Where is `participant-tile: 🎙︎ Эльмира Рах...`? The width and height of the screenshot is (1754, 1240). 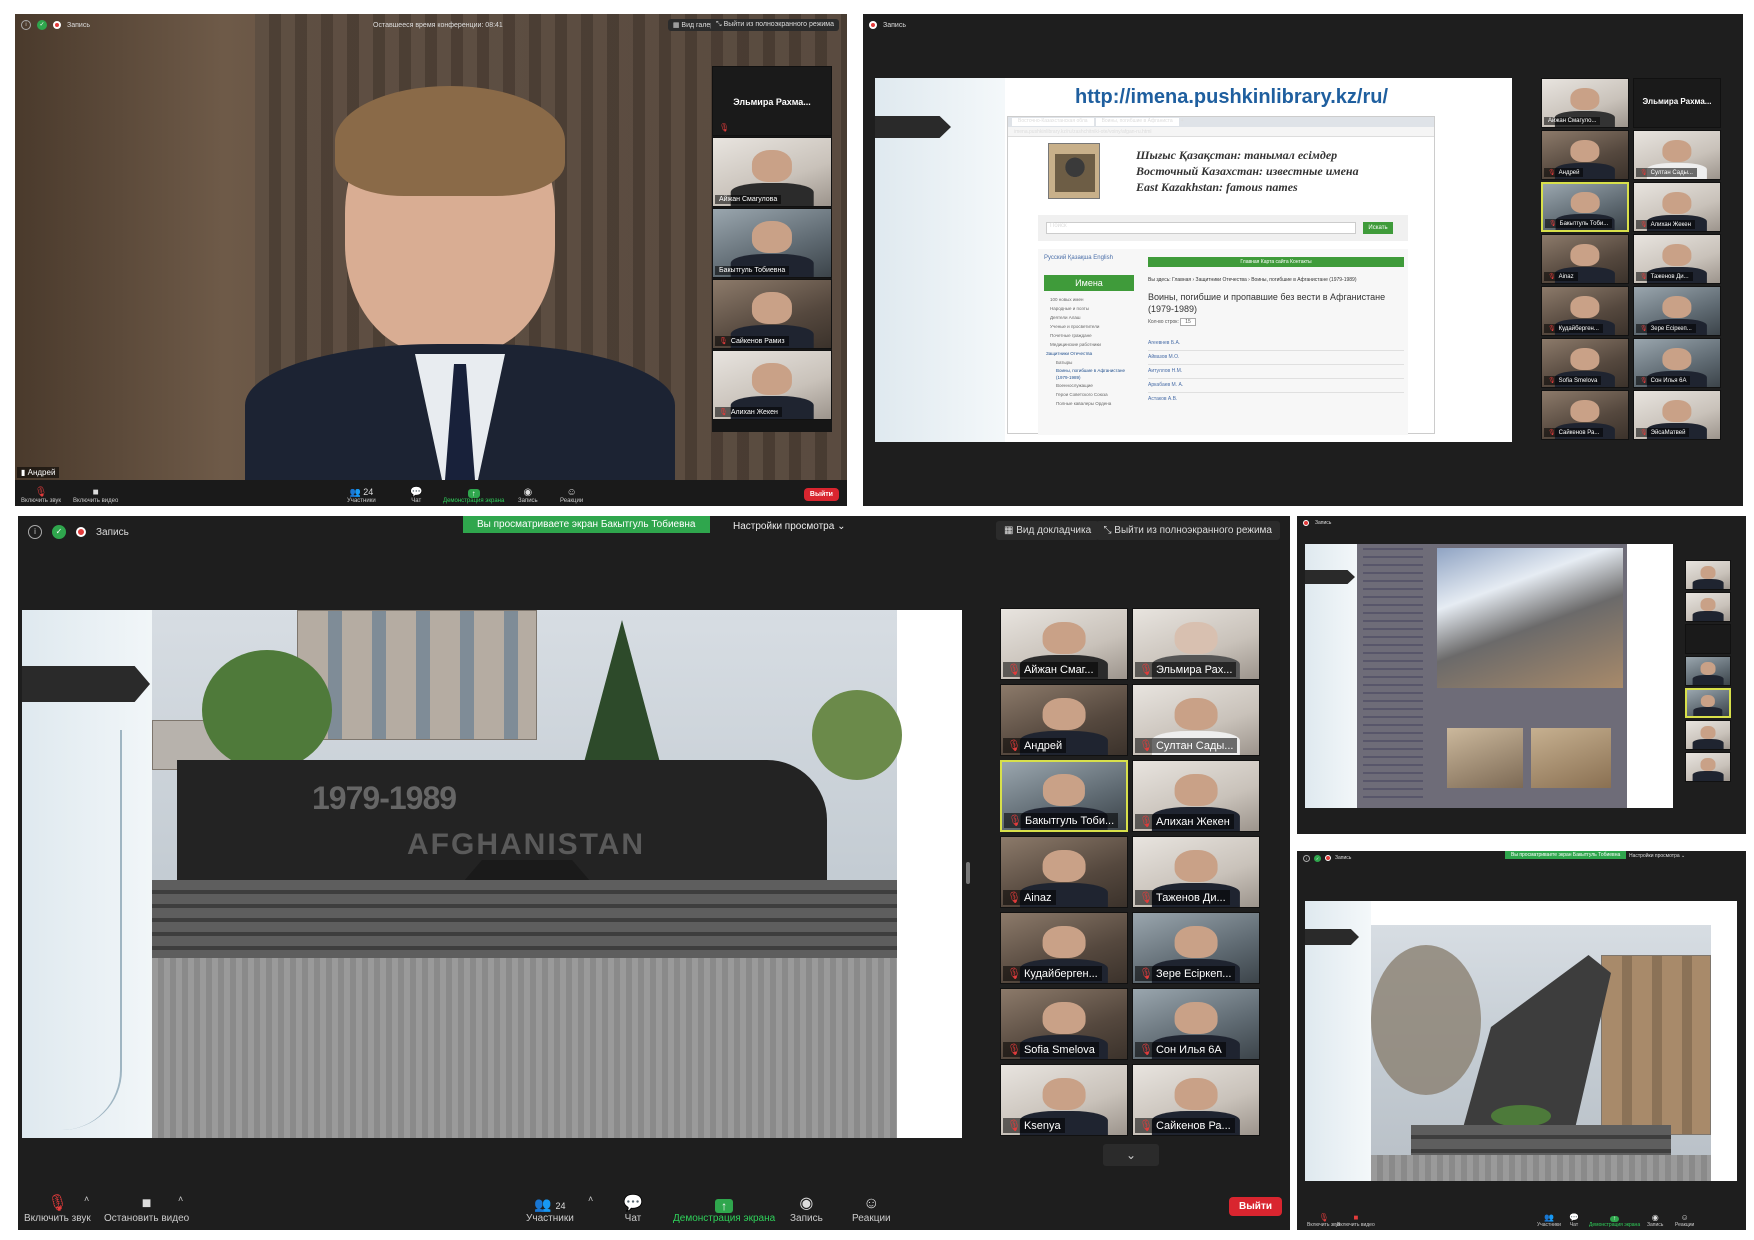
participant-tile: 🎙︎ Эльмира Рах... is located at coordinates (1196, 644).